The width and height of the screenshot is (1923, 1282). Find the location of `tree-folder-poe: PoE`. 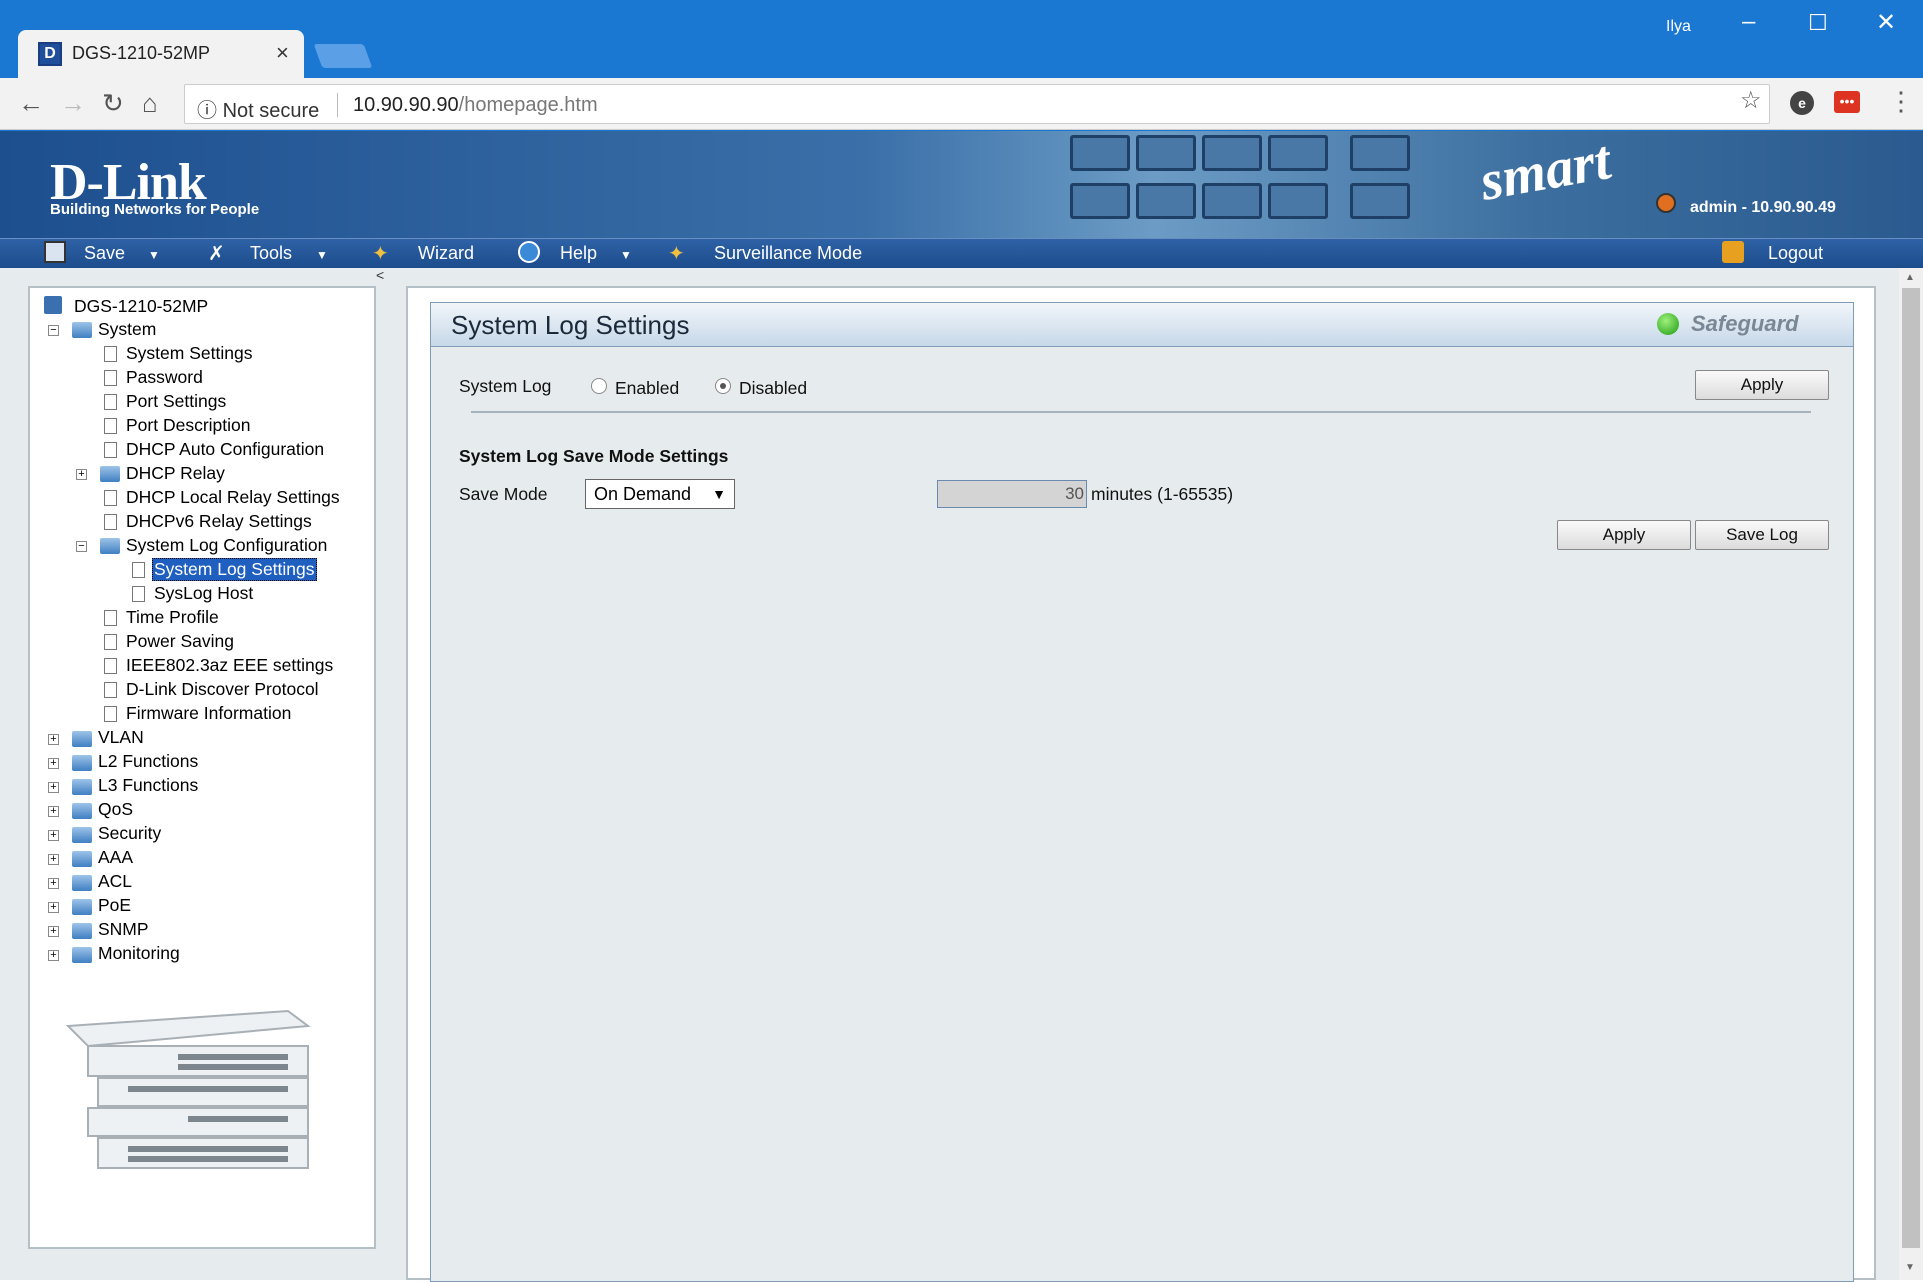

tree-folder-poe: PoE is located at coordinates (114, 905).